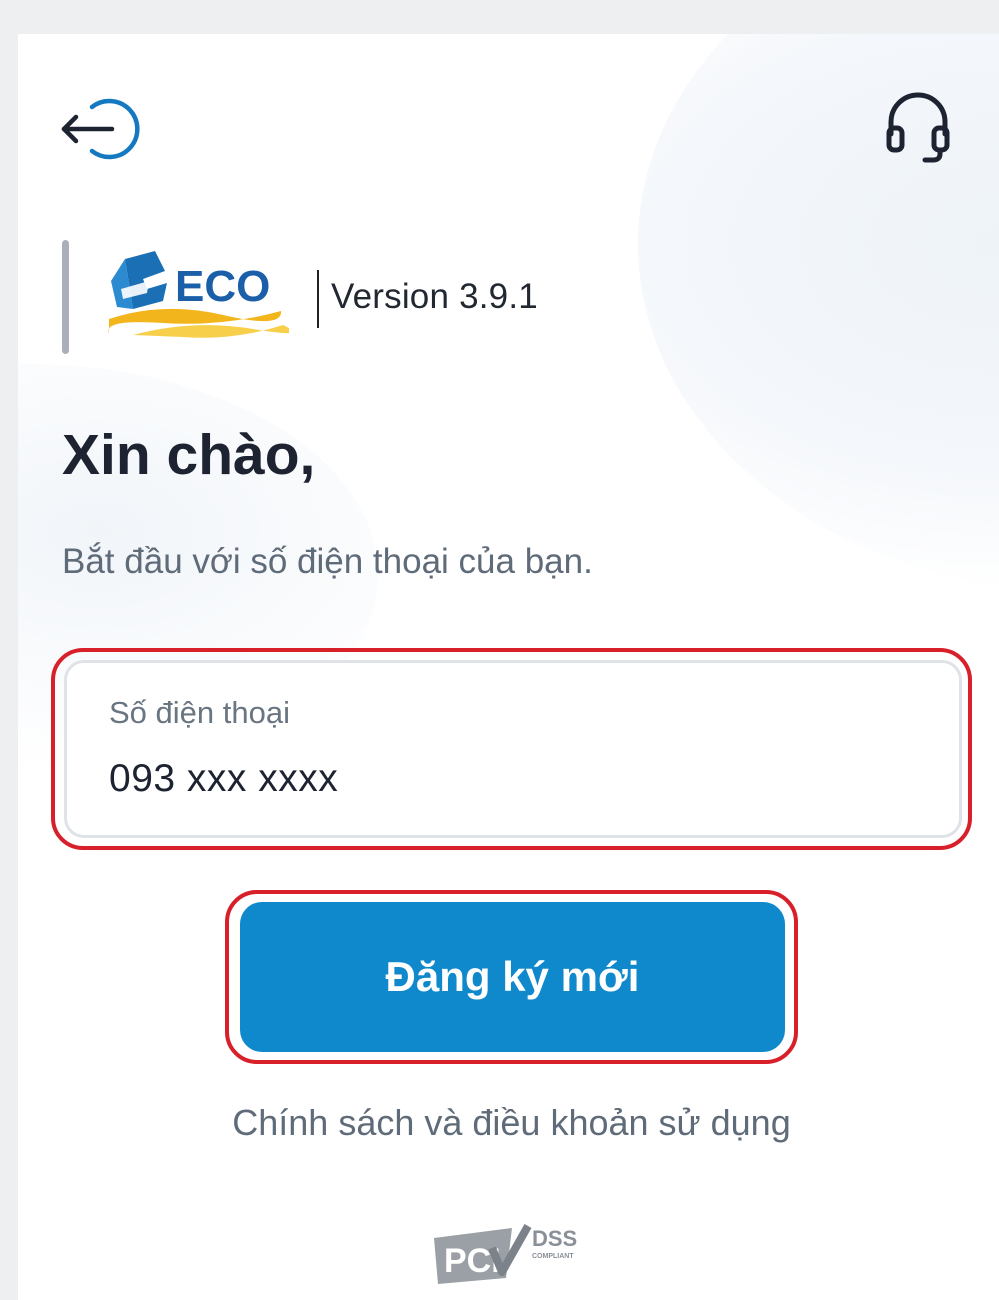  Describe the element at coordinates (318, 299) in the screenshot. I see `version-separator` at that location.